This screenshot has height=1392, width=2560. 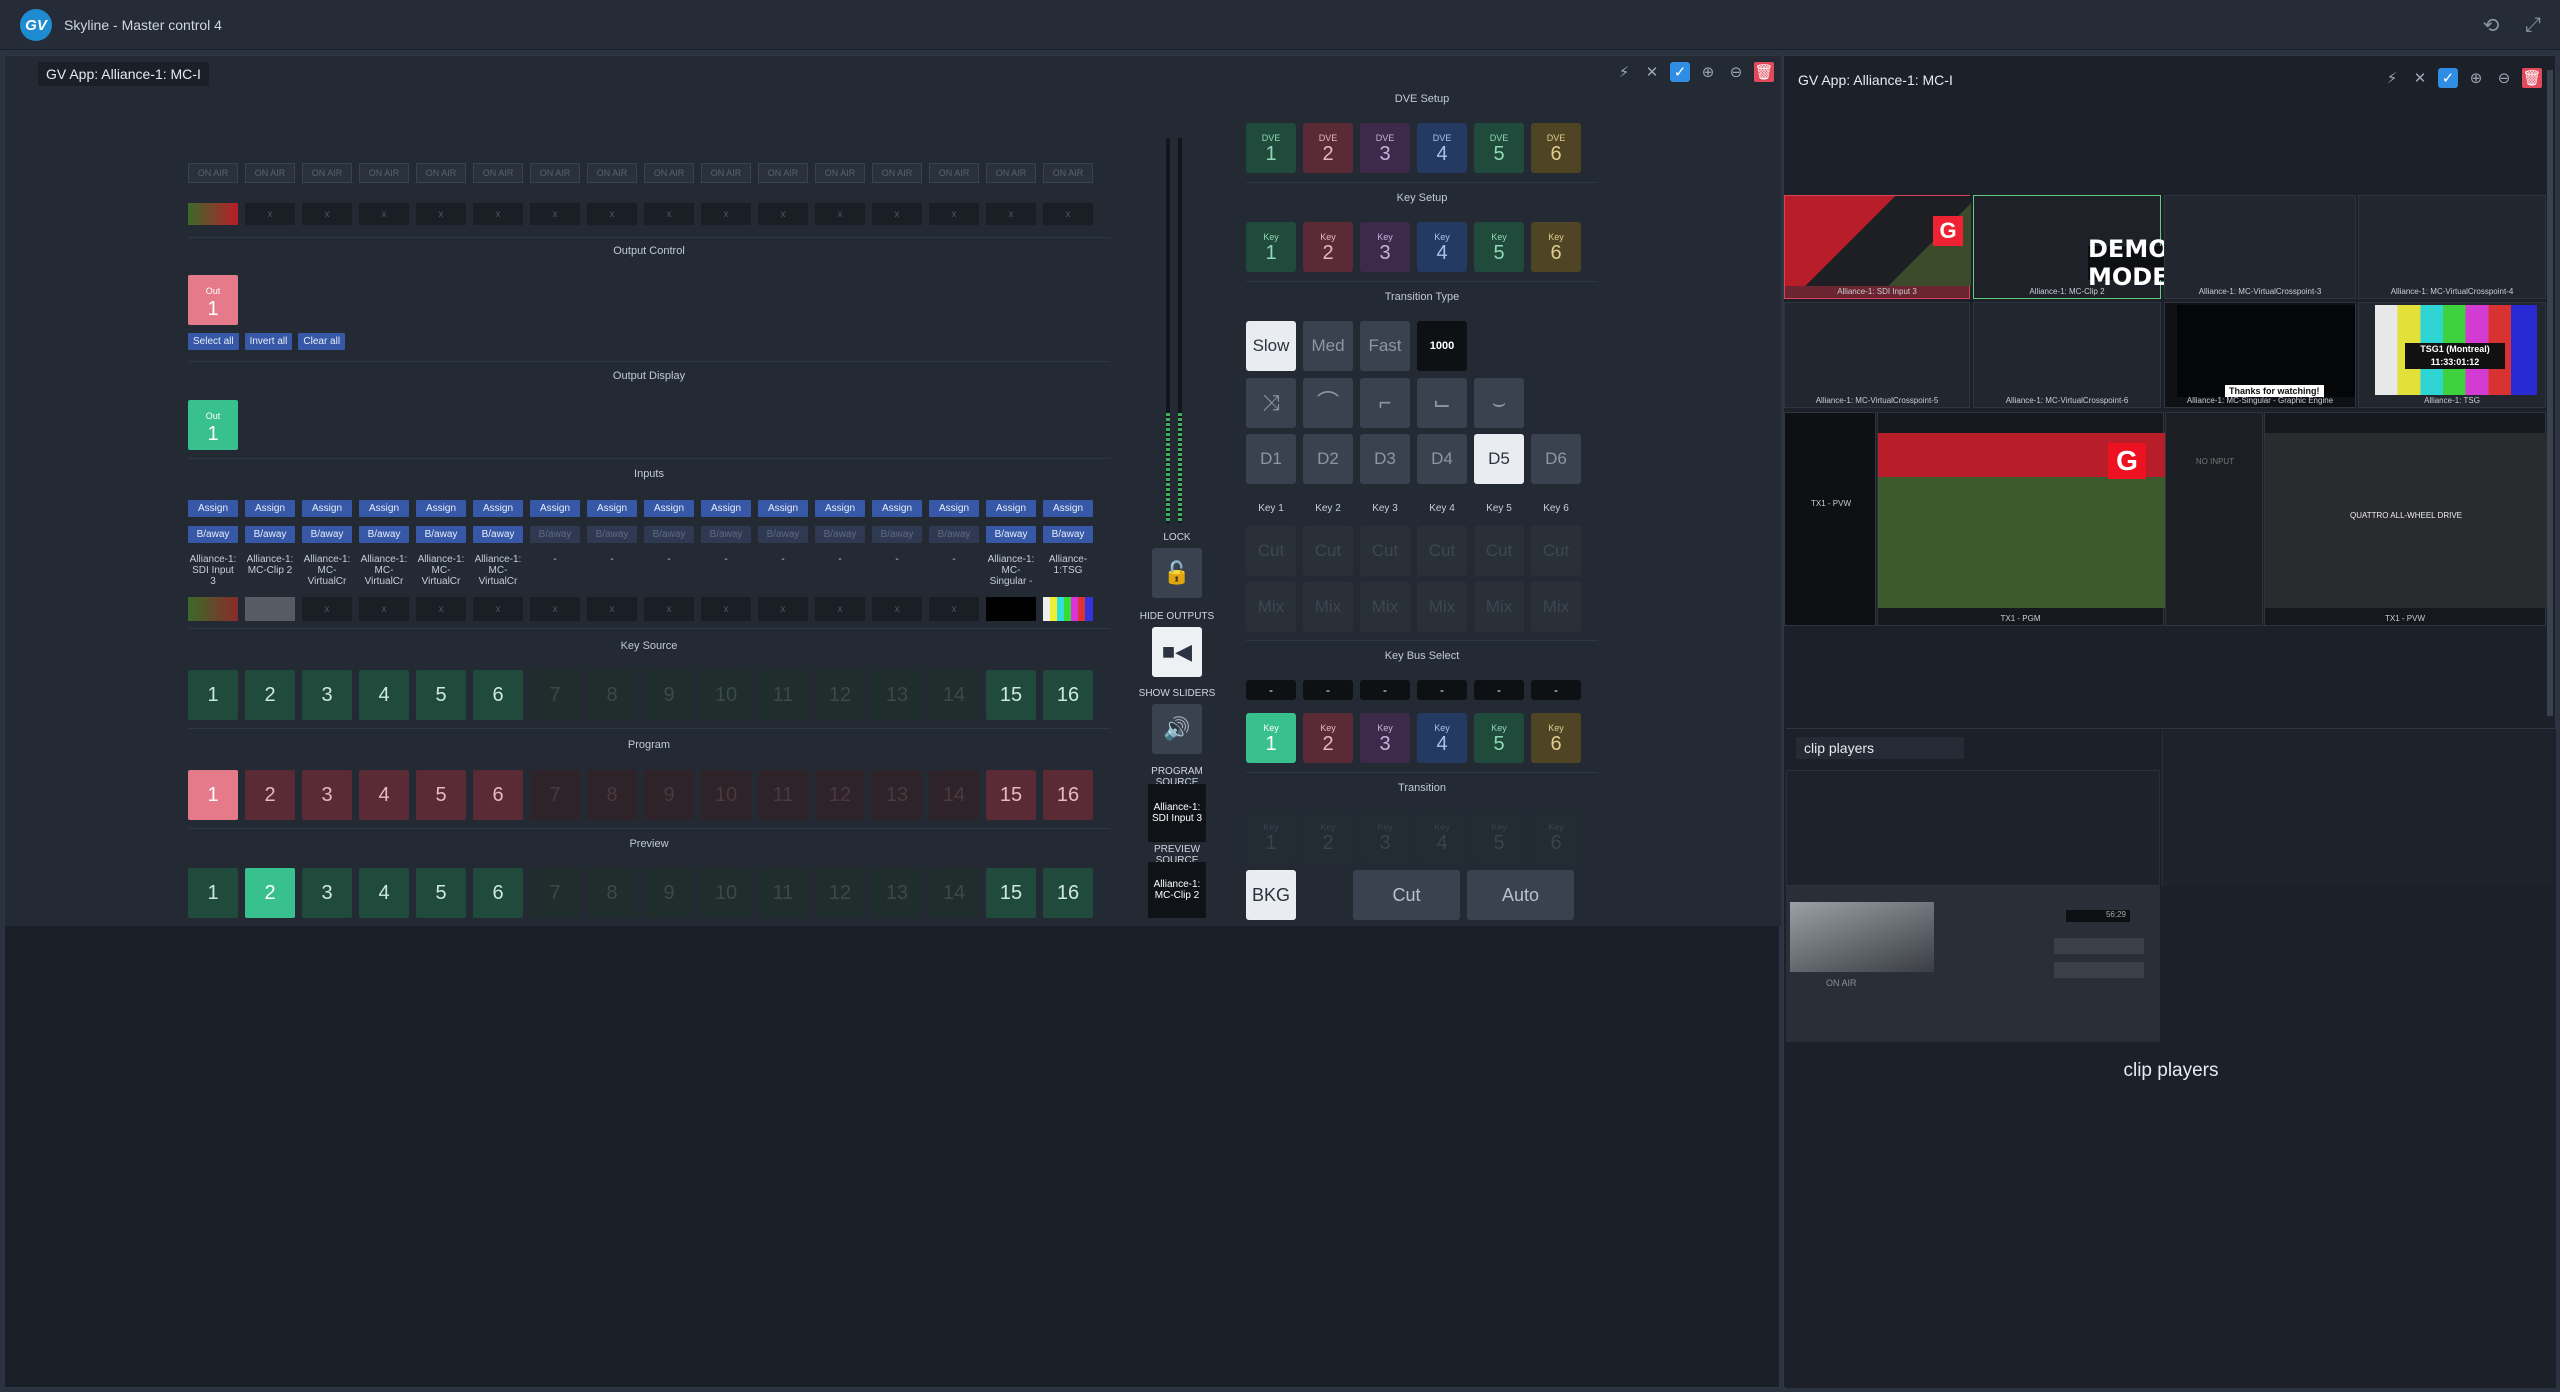 I want to click on ks-button-4: 4, so click(x=384, y=695).